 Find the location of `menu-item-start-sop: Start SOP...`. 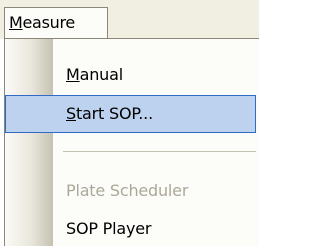

menu-item-start-sop: Start SOP... is located at coordinates (130, 114).